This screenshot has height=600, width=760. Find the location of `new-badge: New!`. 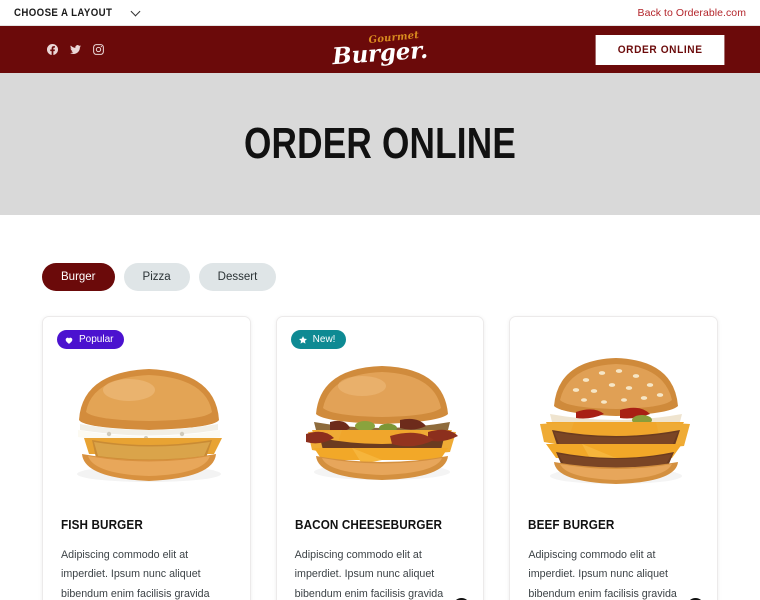

new-badge: New! is located at coordinates (318, 339).